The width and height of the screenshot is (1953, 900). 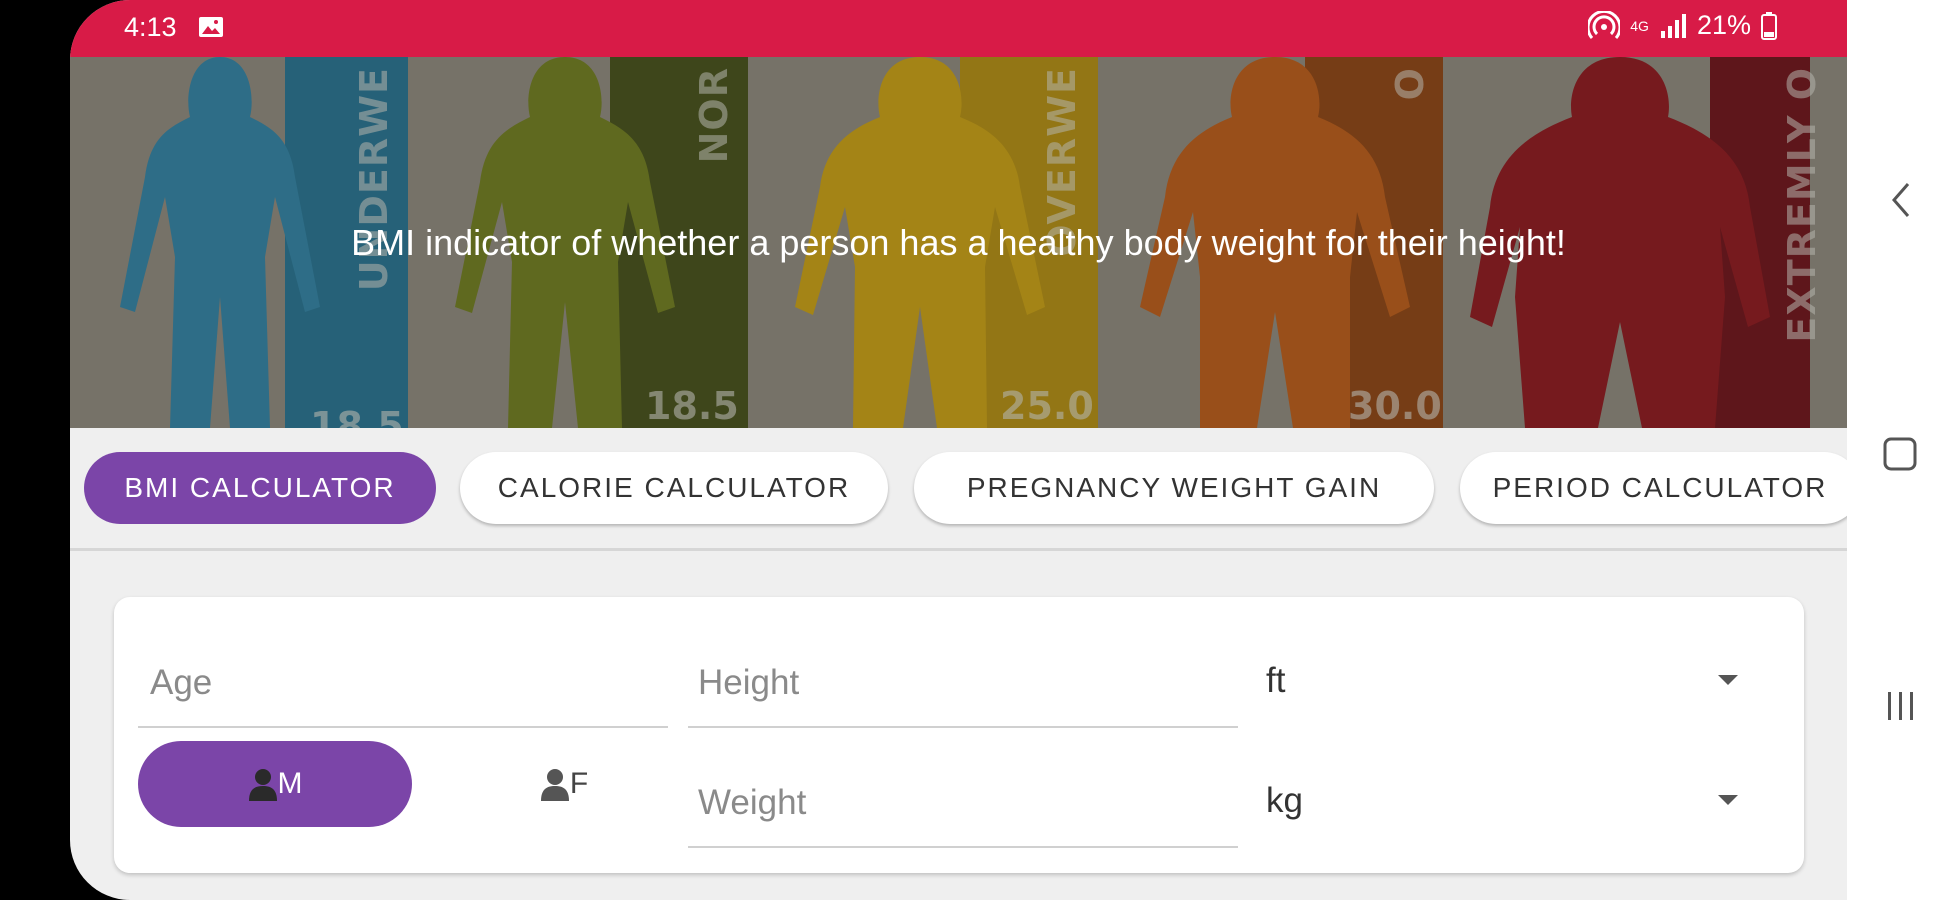 What do you see at coordinates (1728, 680) in the screenshot?
I see `height-unit-dropdown-icon` at bounding box center [1728, 680].